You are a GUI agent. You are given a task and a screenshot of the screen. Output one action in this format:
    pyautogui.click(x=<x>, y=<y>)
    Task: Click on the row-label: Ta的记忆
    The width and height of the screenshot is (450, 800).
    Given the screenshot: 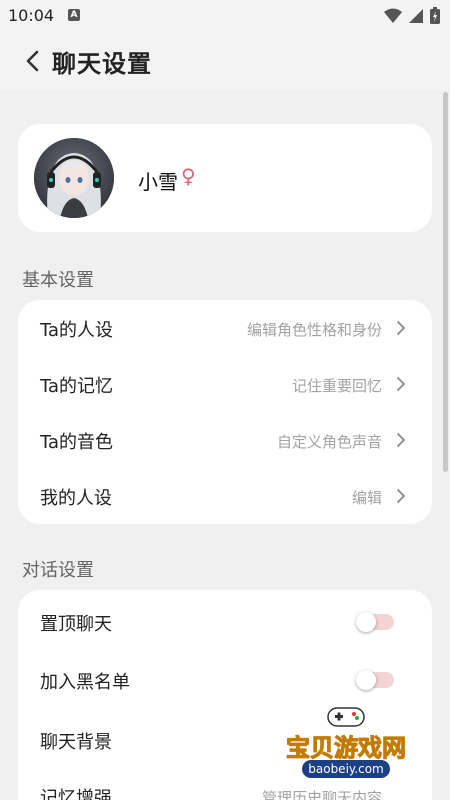 What is the action you would take?
    pyautogui.click(x=77, y=386)
    